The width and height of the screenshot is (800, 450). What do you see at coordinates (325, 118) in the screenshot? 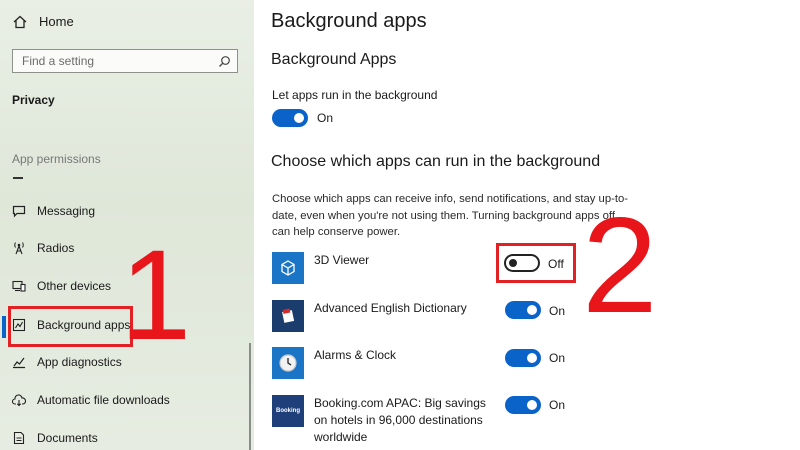
I see `master-toggle-state: On` at bounding box center [325, 118].